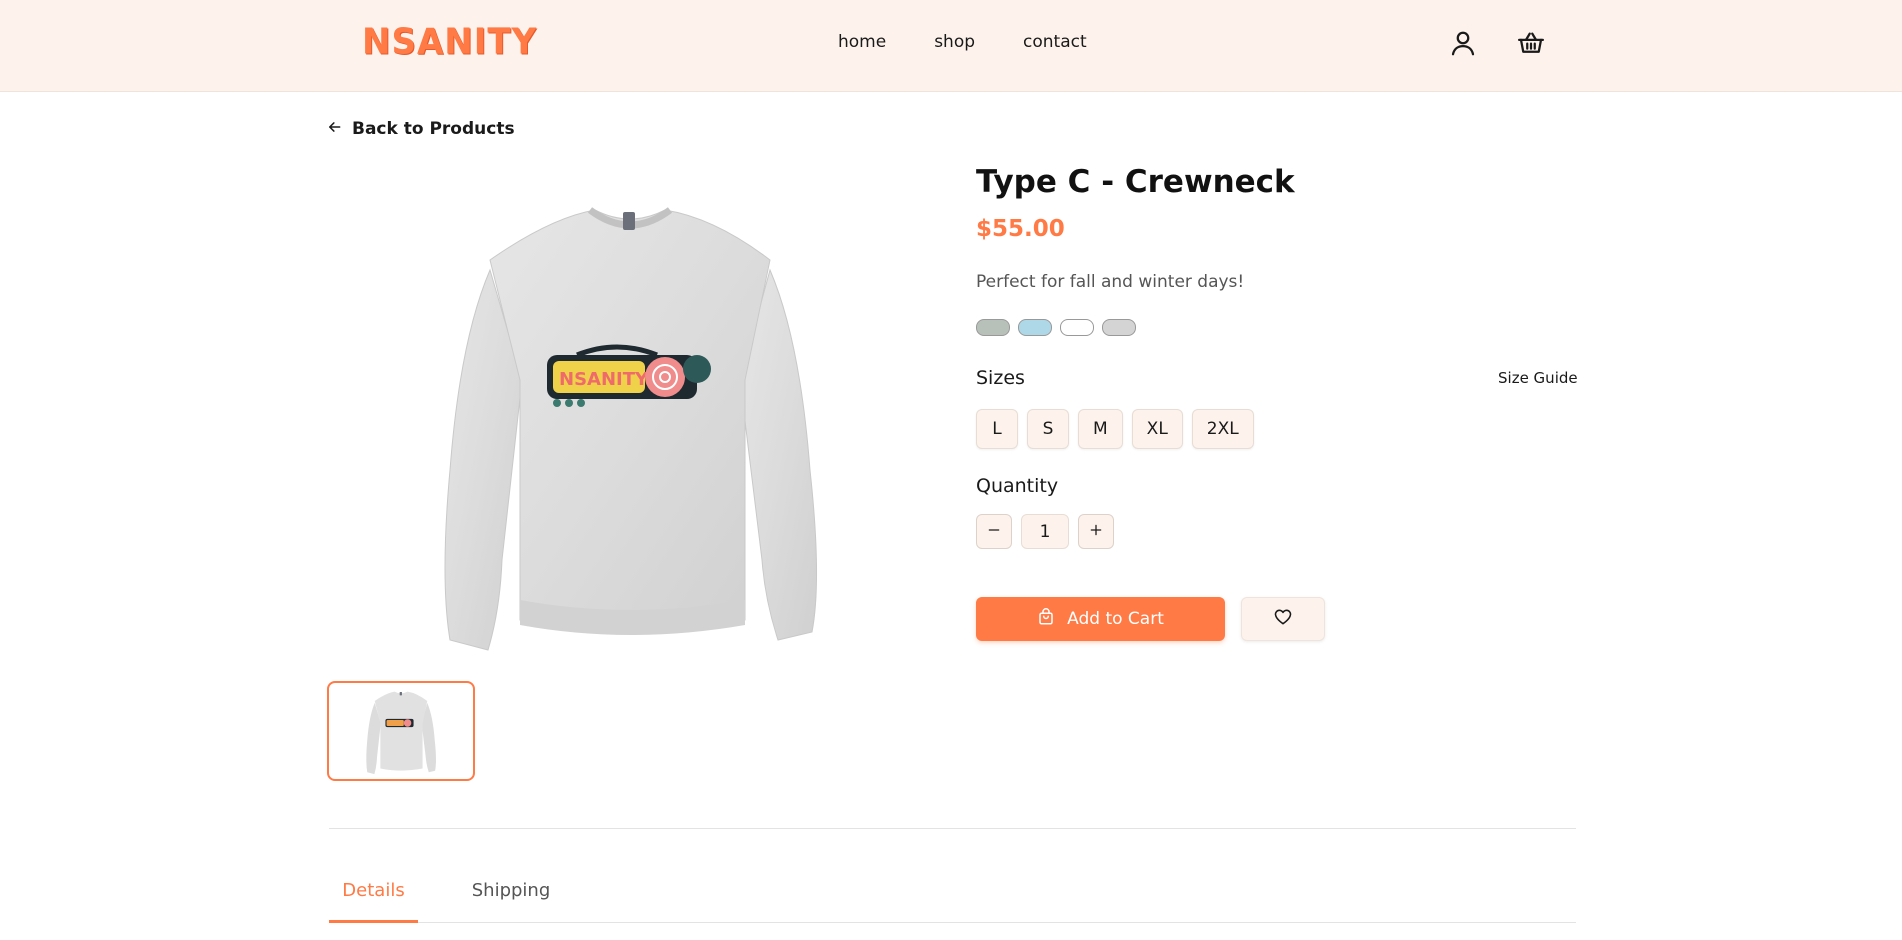 This screenshot has width=1902, height=940. I want to click on size-guide-link: Size Guide, so click(1538, 378).